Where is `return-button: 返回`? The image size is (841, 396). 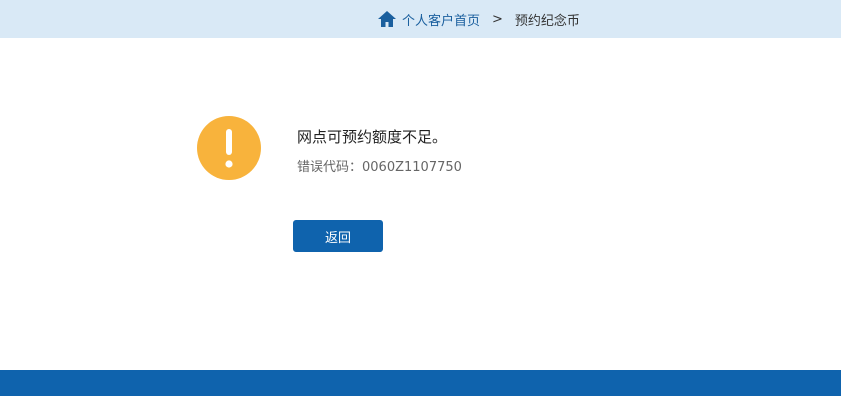
return-button: 返回 is located at coordinates (338, 236).